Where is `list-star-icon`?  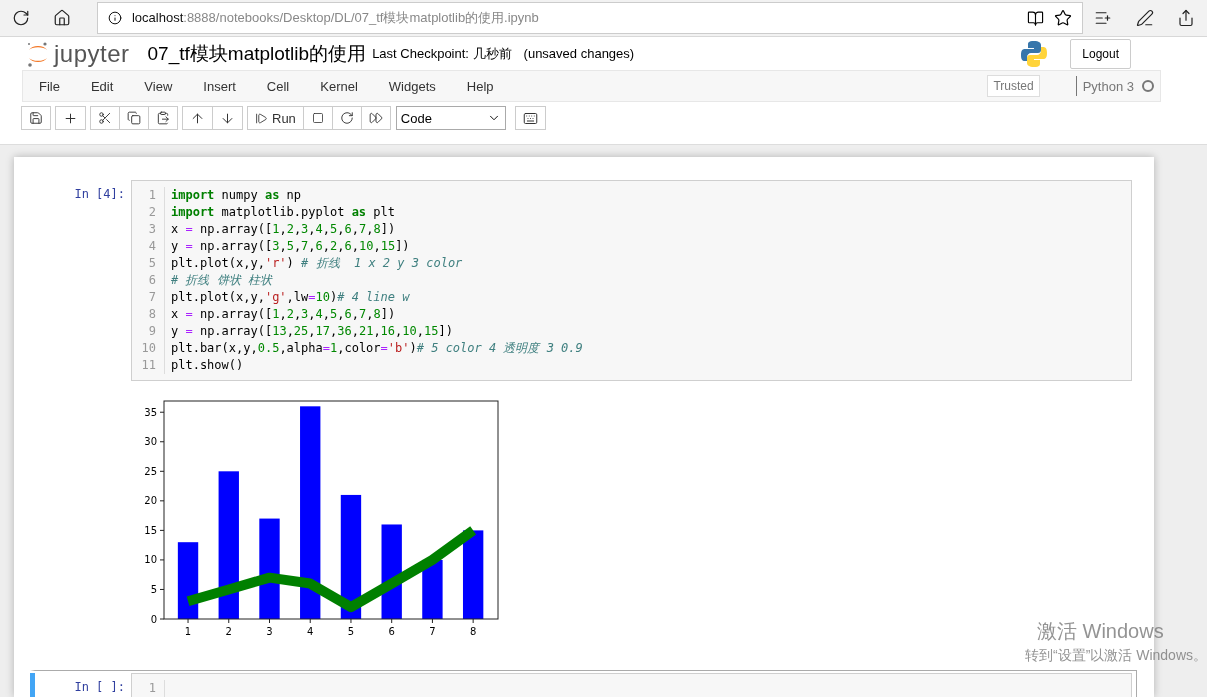
list-star-icon is located at coordinates (1103, 18).